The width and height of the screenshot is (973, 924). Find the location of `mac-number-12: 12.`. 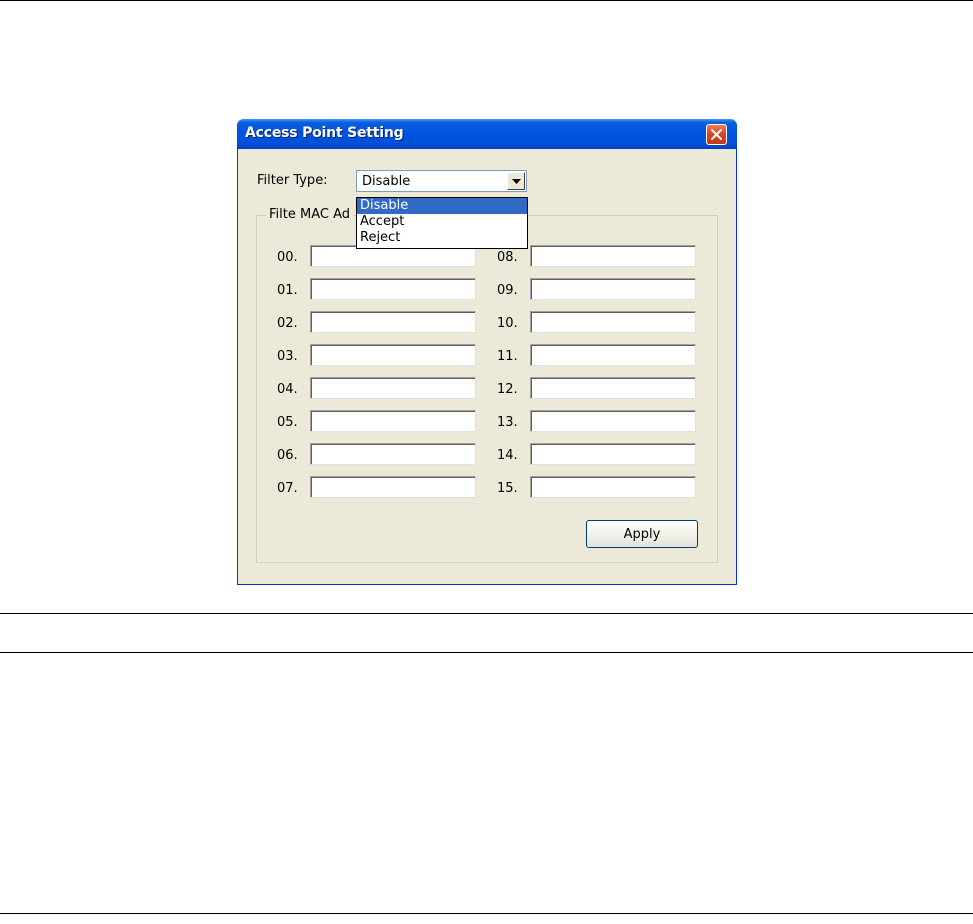

mac-number-12: 12. is located at coordinates (507, 389).